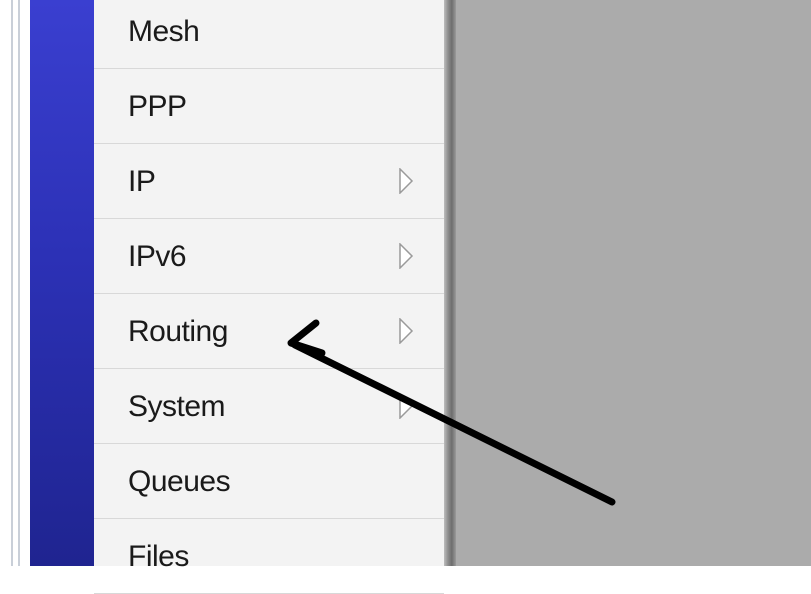 The image size is (811, 594). I want to click on menu-item-ip: IP, so click(269, 181).